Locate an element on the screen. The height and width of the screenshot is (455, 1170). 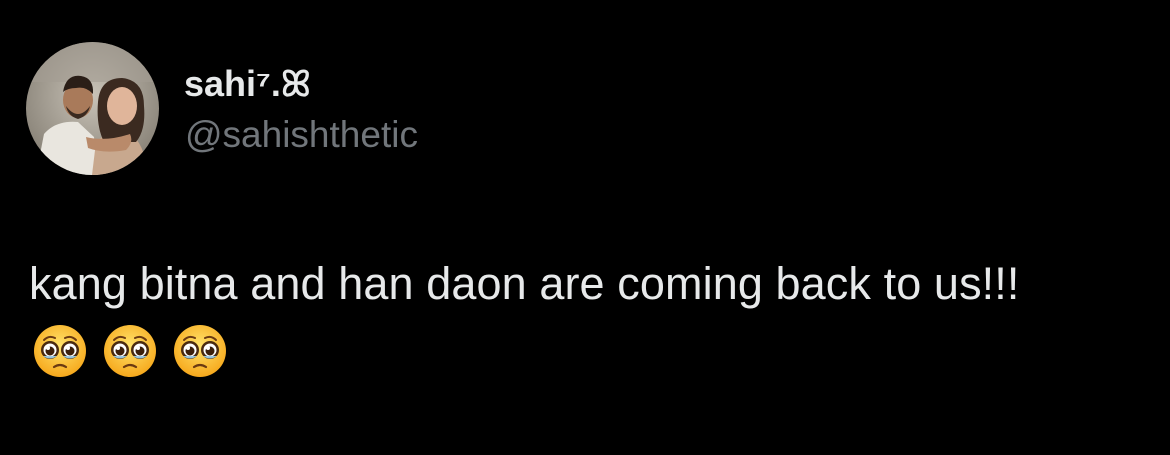
avatar is located at coordinates (92, 108).